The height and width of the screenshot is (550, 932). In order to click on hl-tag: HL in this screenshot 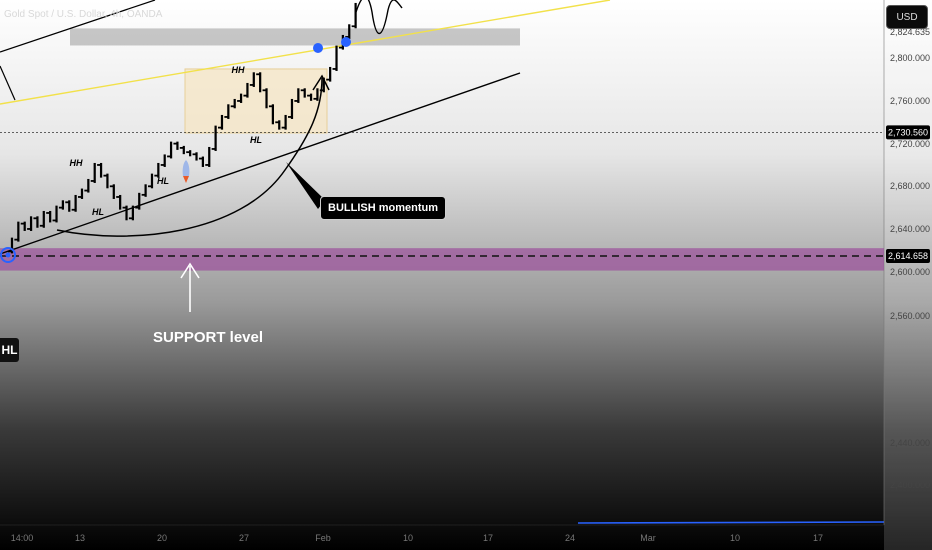, I will do `click(9, 350)`.